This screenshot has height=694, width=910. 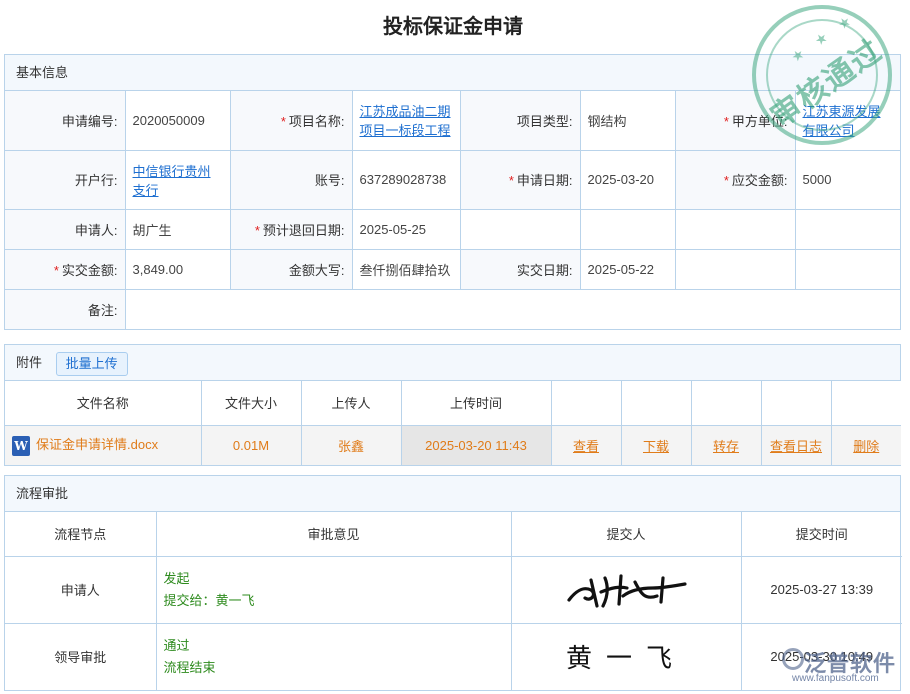 I want to click on flow-opinion: 通过 流程结束, so click(x=333, y=656).